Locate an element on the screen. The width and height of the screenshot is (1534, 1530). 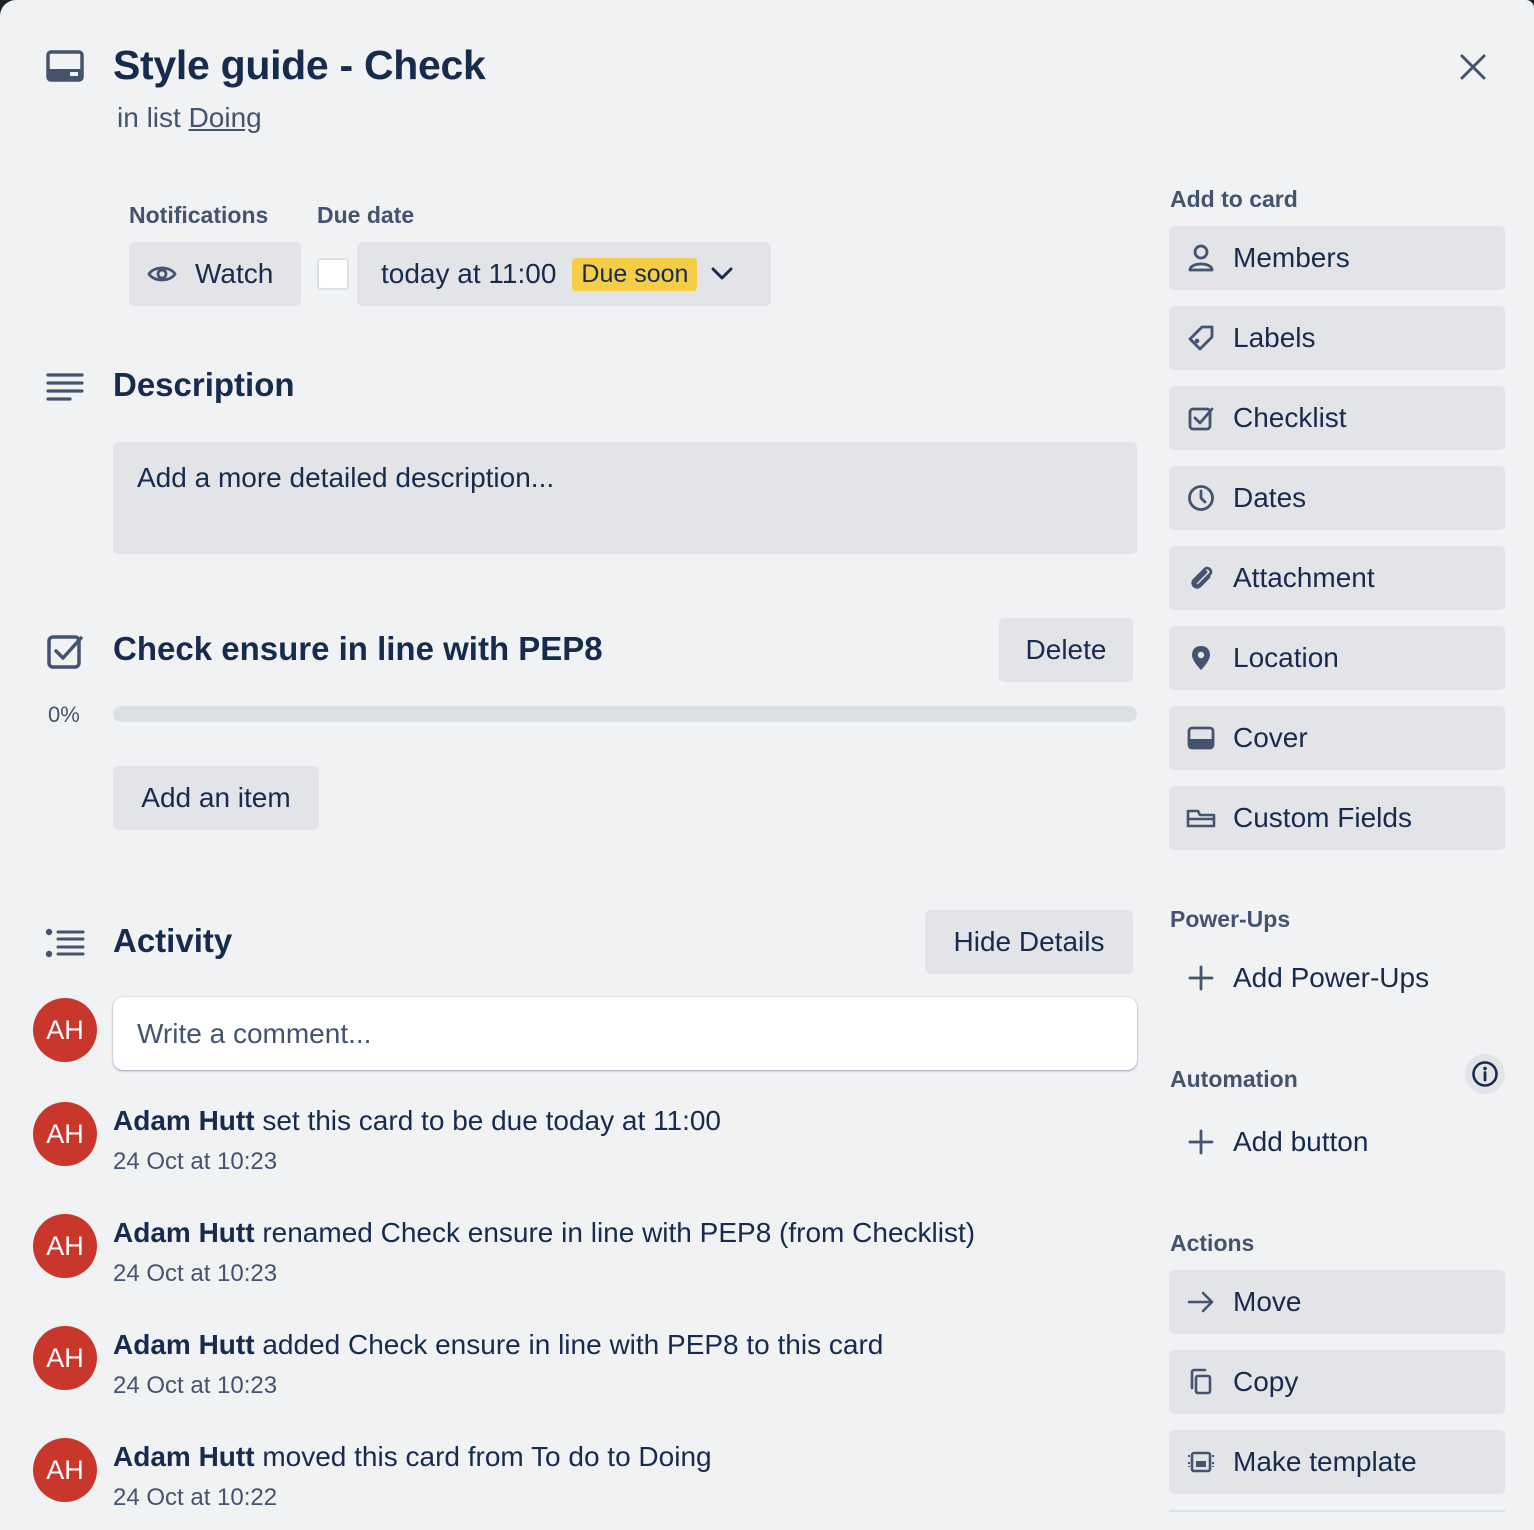
person-icon is located at coordinates (1201, 258).